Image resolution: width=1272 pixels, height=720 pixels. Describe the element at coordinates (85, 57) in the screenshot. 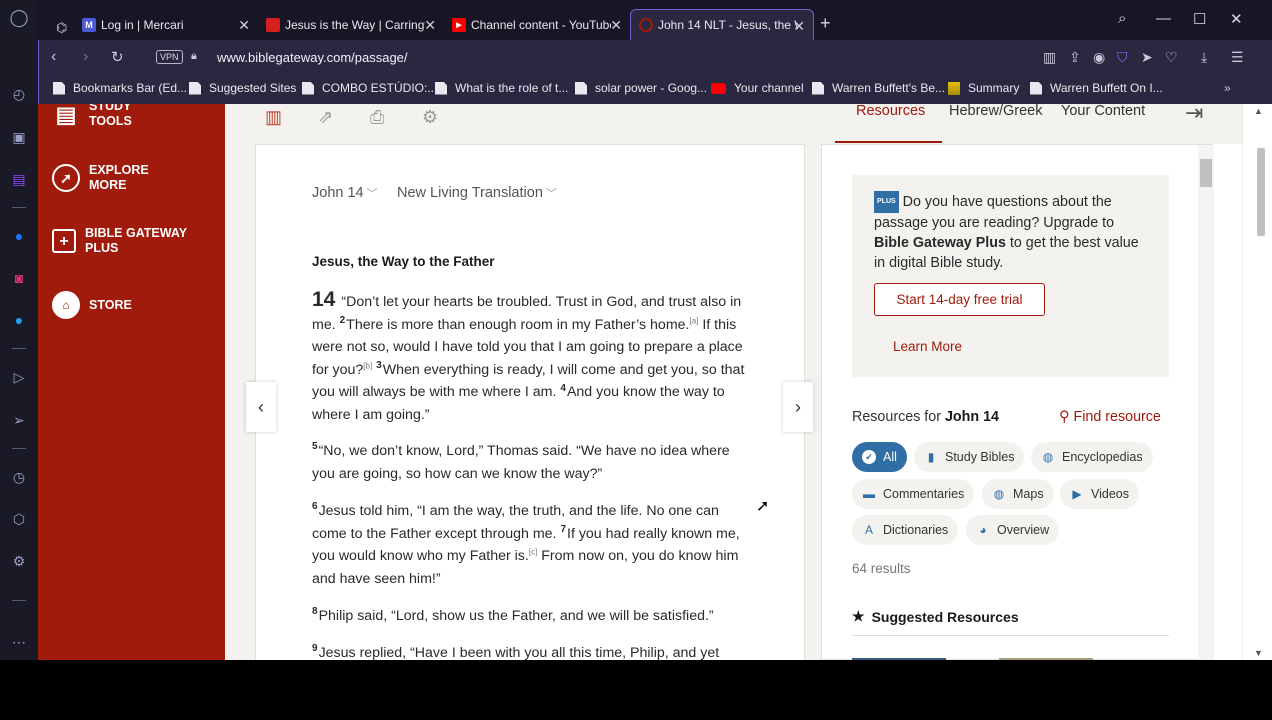

I see `forward-icon: ›` at that location.